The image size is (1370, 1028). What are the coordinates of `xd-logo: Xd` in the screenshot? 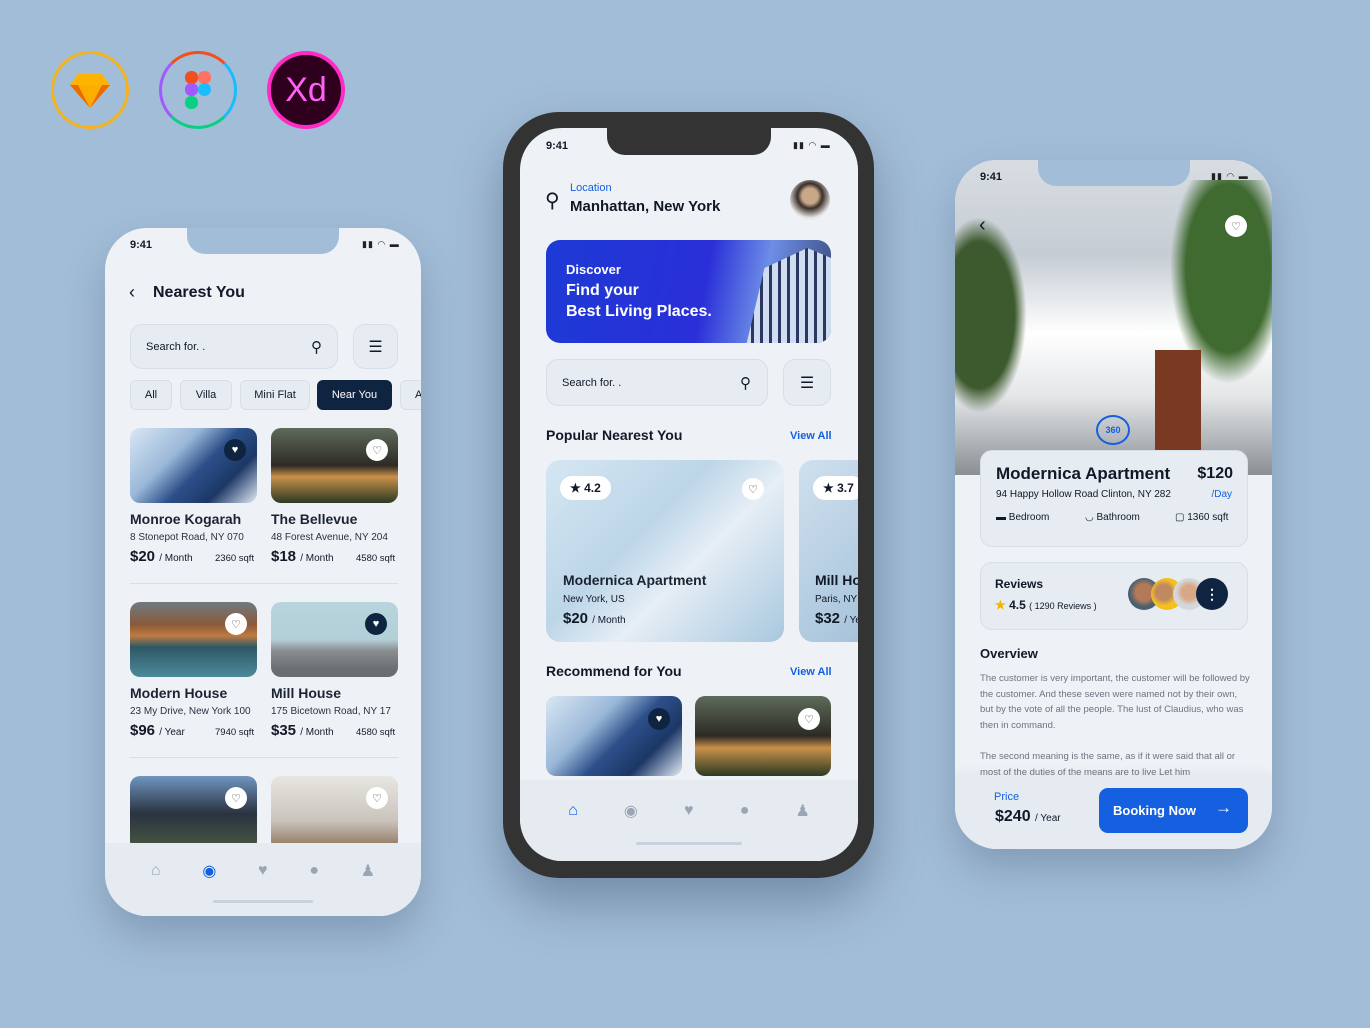 It's located at (306, 90).